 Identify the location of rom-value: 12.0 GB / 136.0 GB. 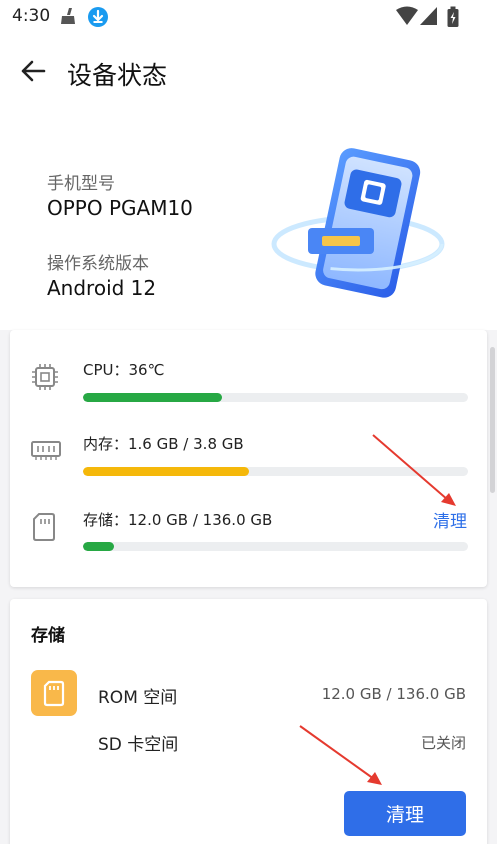
(393, 694).